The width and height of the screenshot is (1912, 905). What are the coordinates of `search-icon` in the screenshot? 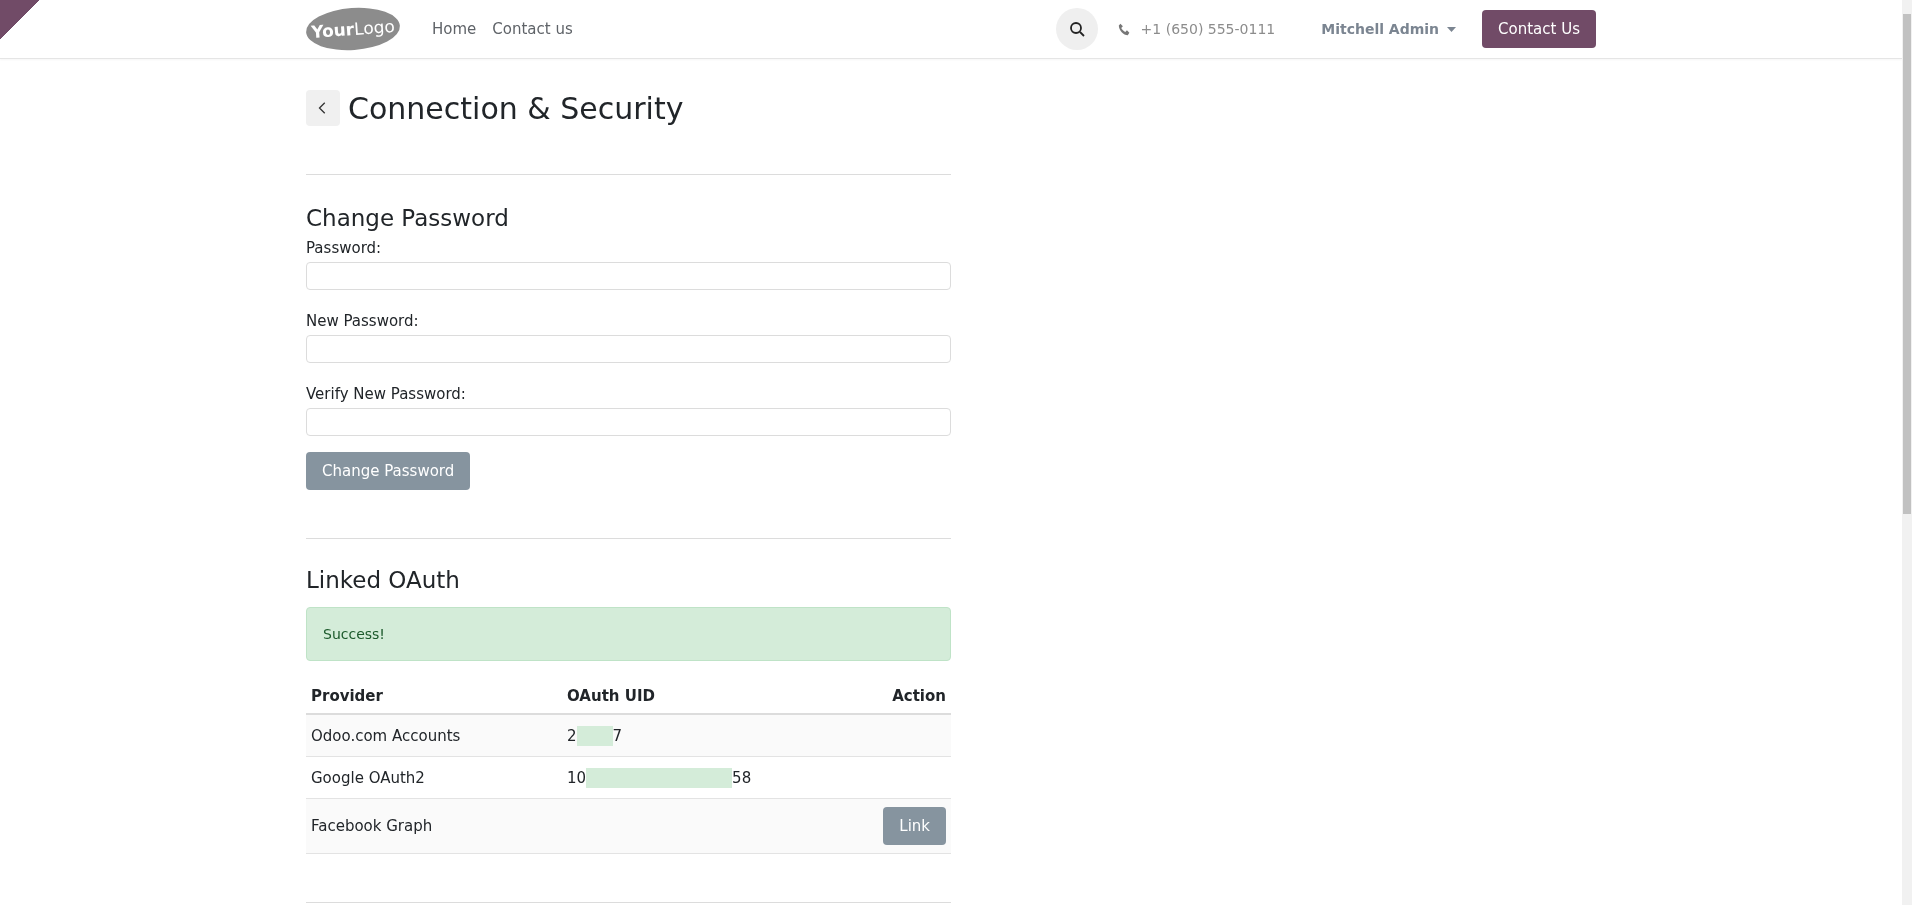 It's located at (1076, 29).